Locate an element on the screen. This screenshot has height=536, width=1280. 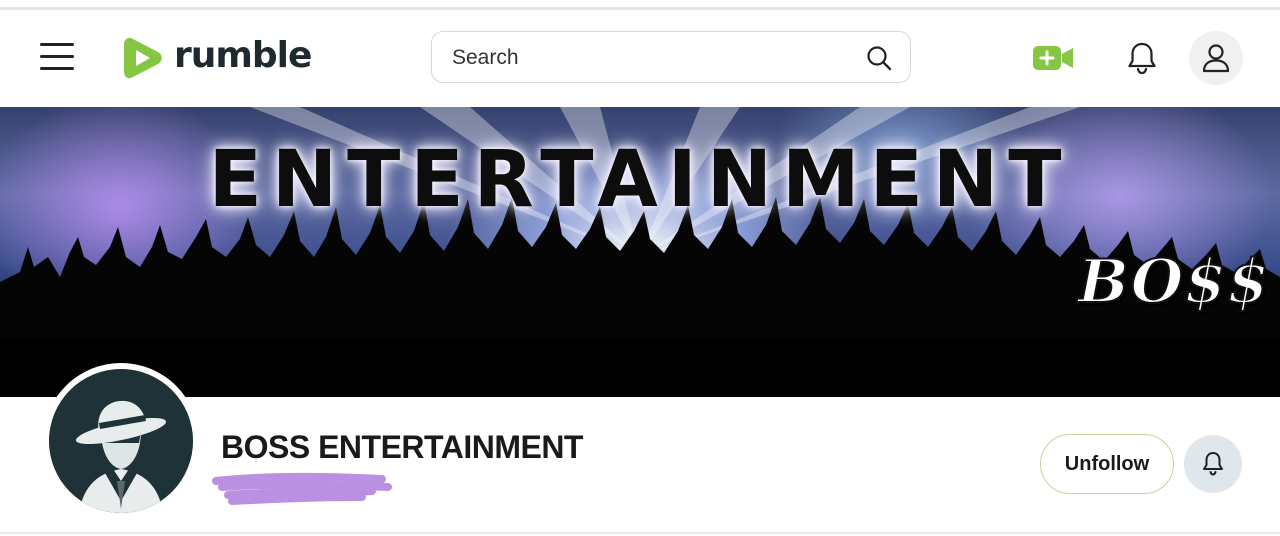
channel-notifications-button is located at coordinates (1213, 464).